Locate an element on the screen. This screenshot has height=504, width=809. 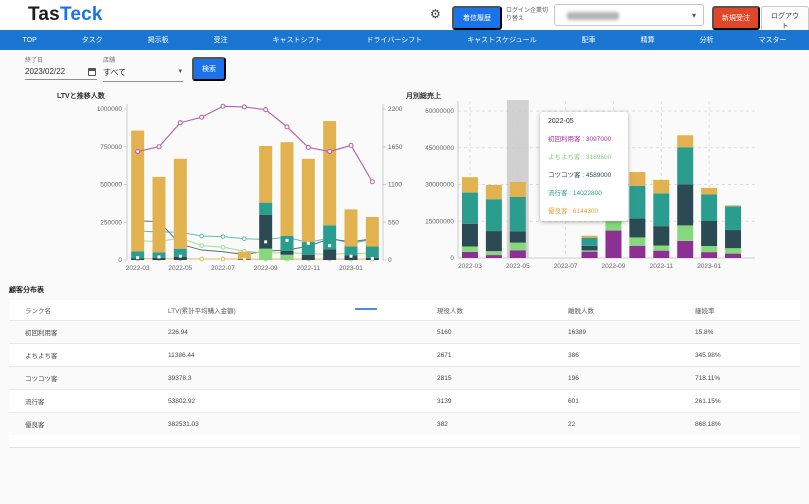
store-value: すべて ▾ is located at coordinates (143, 74).